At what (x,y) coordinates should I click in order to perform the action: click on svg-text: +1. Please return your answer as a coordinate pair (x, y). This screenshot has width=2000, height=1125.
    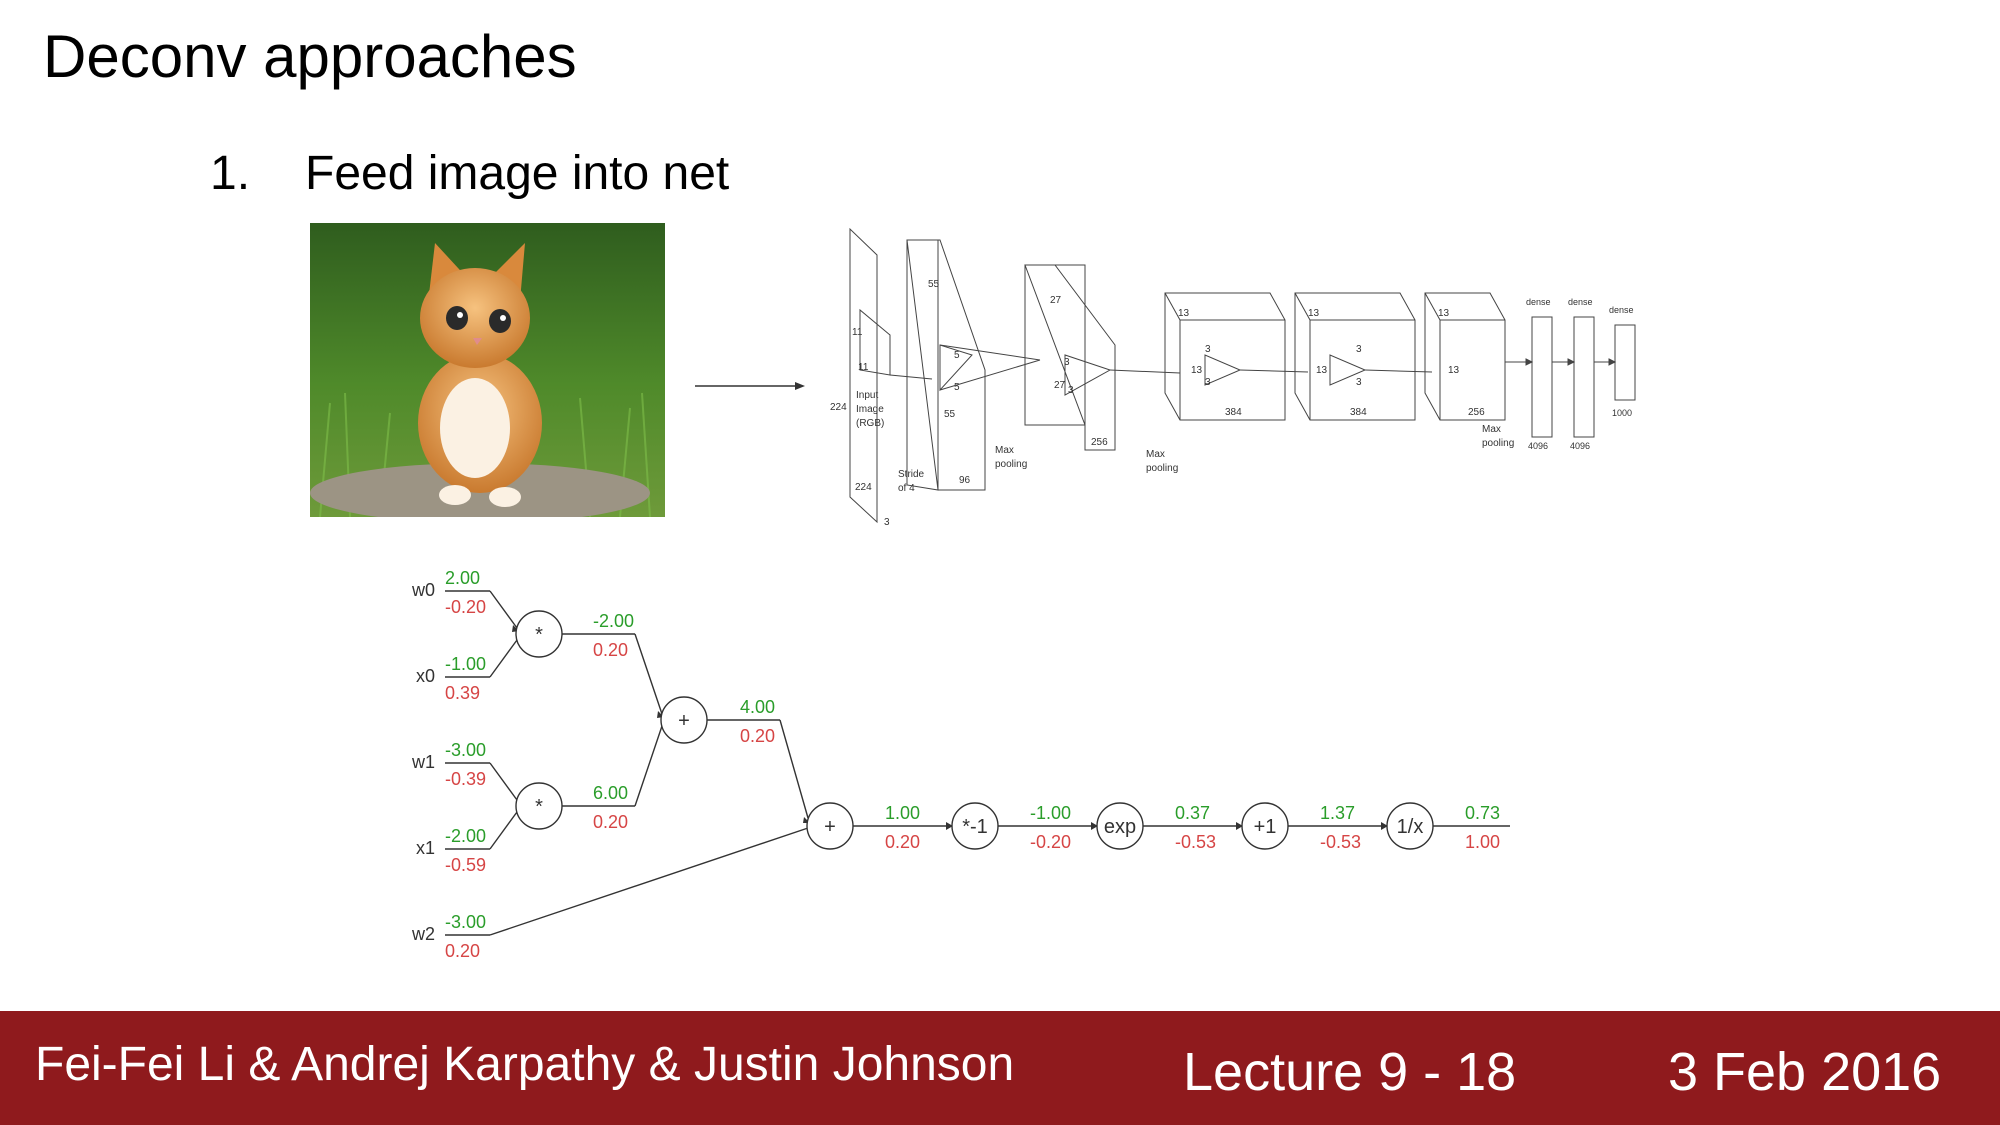
    Looking at the image, I should click on (1265, 827).